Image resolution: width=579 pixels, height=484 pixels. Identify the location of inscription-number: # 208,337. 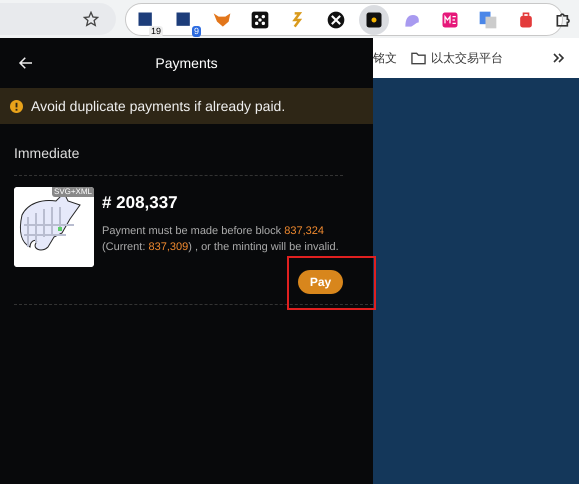
(140, 203).